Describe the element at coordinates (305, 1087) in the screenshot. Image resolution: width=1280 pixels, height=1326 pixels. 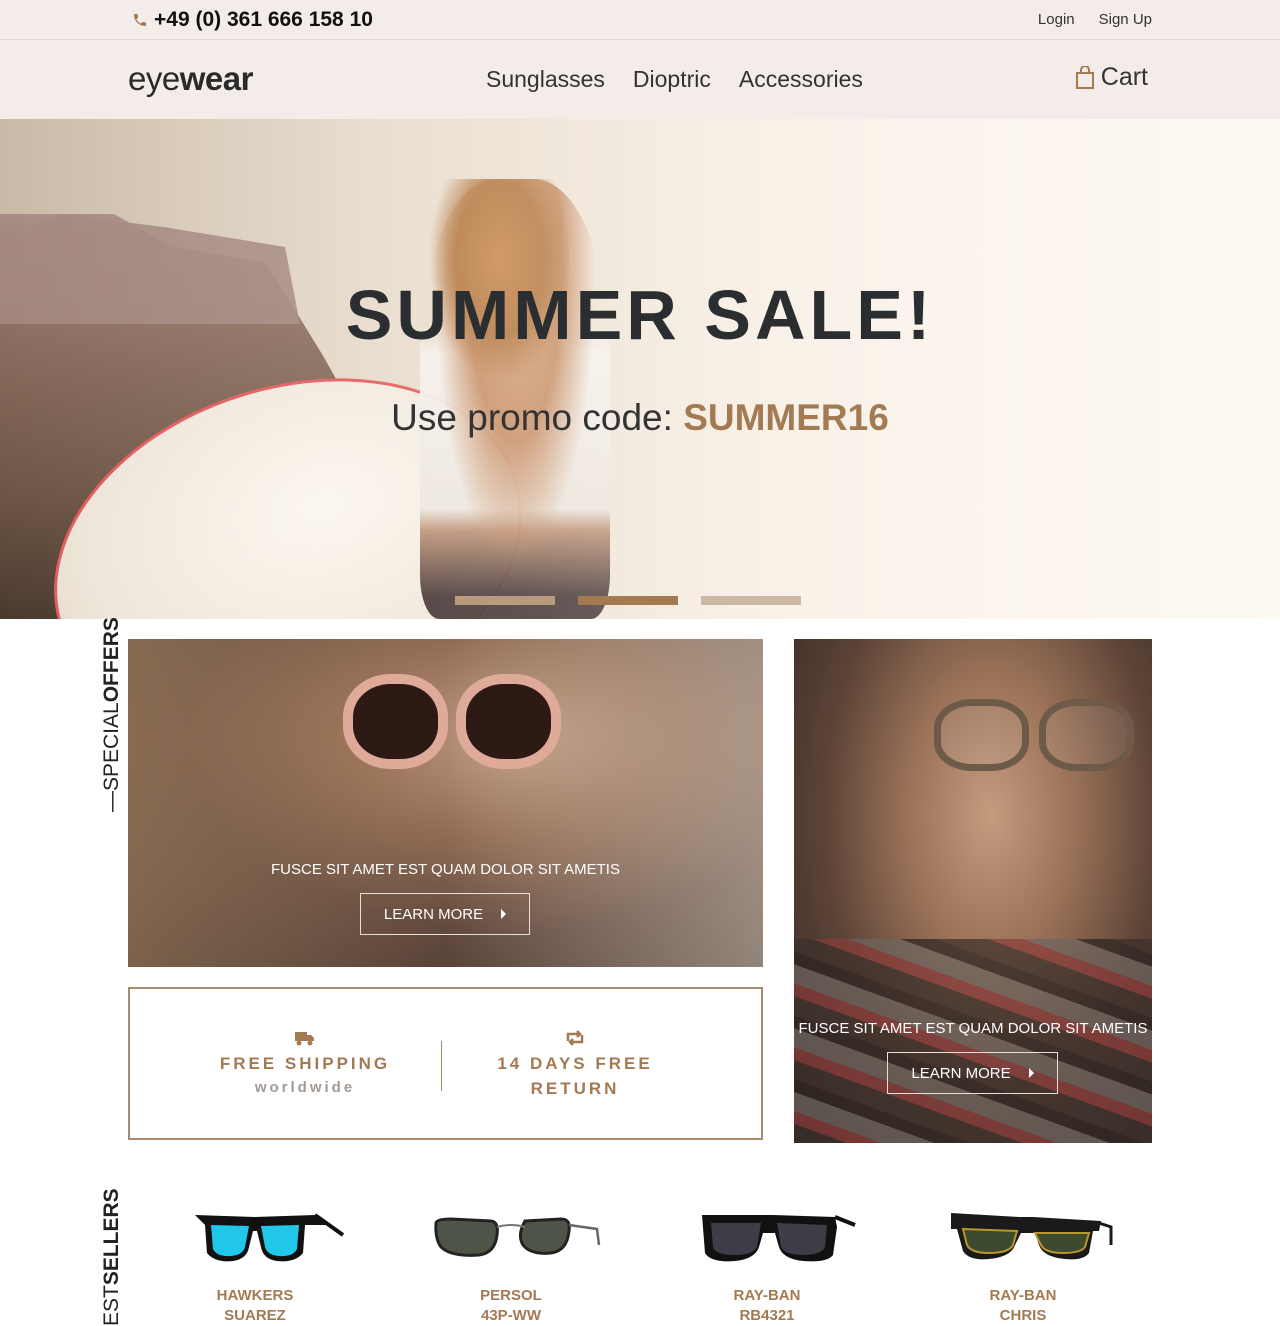
I see `free-shipping-subtitle: worldwide` at that location.